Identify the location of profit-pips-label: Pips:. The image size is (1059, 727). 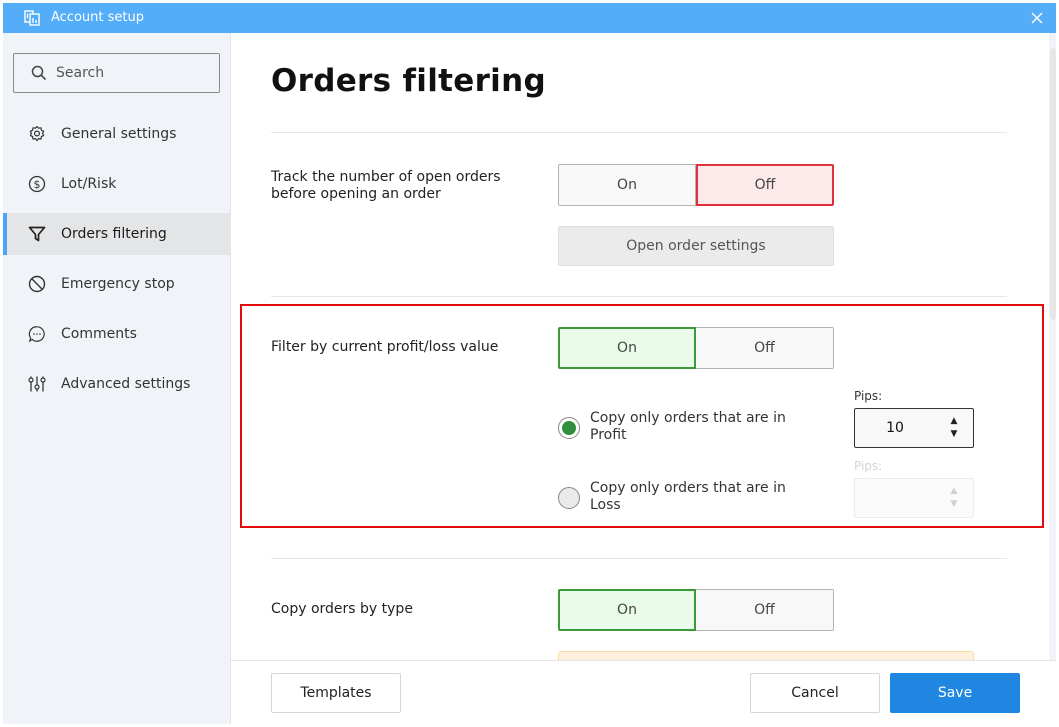
(868, 396).